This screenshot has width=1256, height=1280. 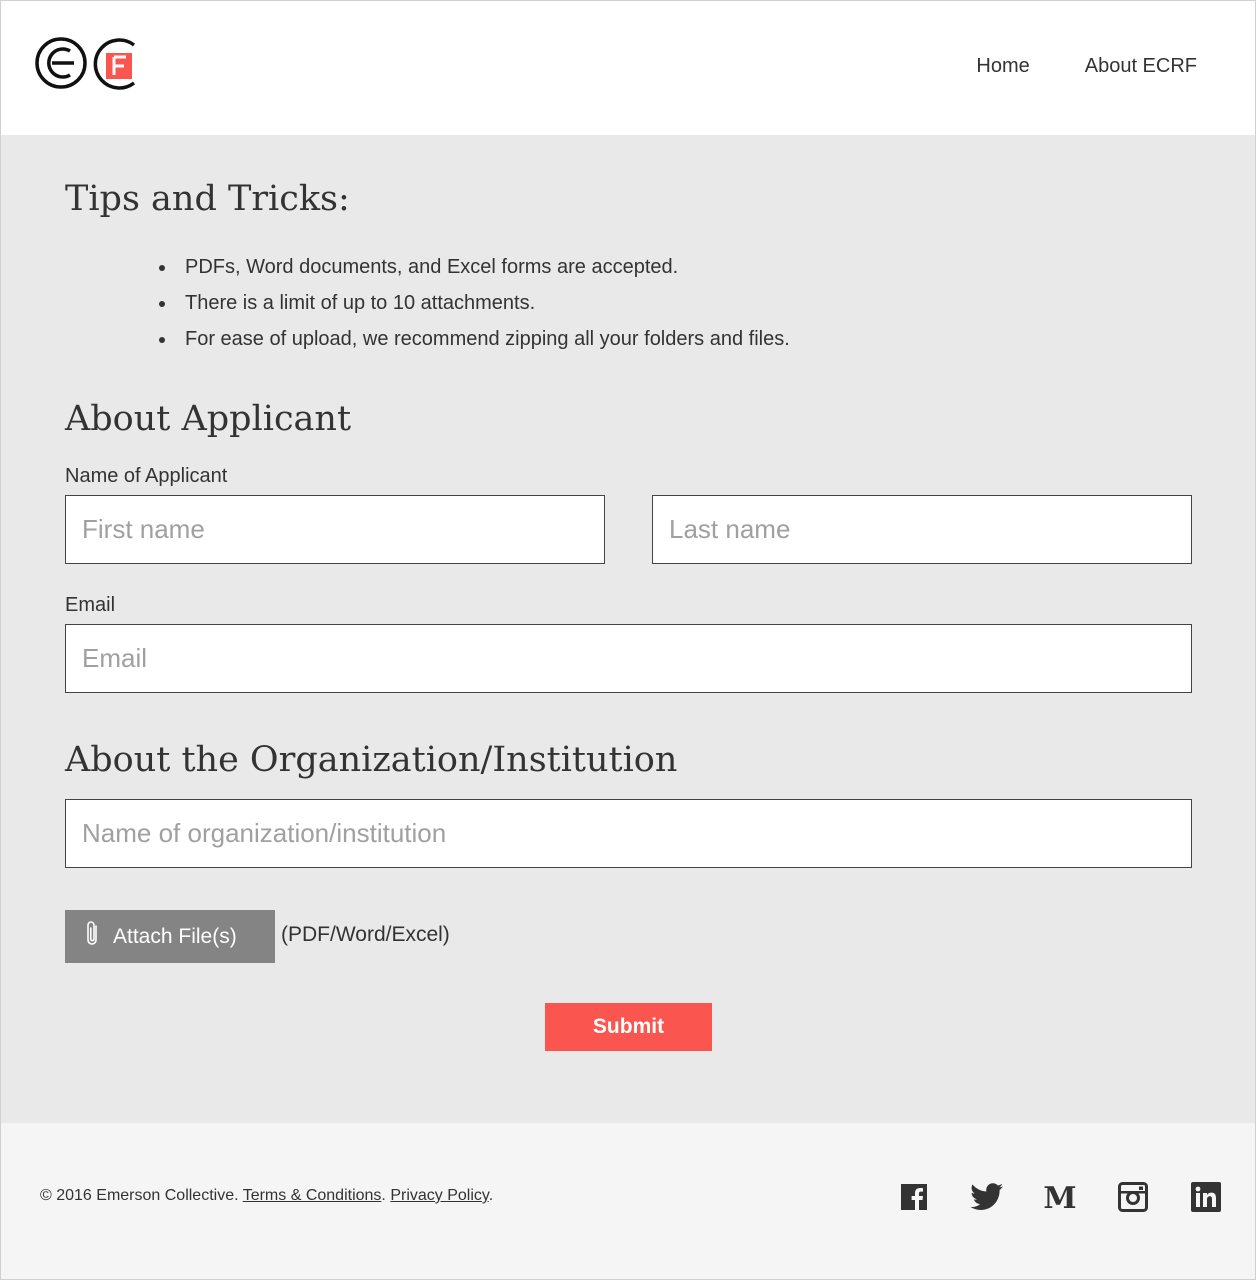 I want to click on organization-name-input, so click(x=628, y=833).